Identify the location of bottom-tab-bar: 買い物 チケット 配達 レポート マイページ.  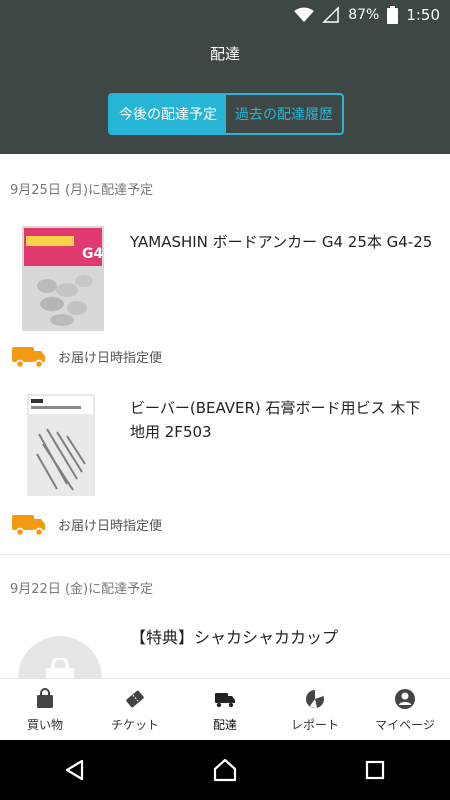
(225, 709).